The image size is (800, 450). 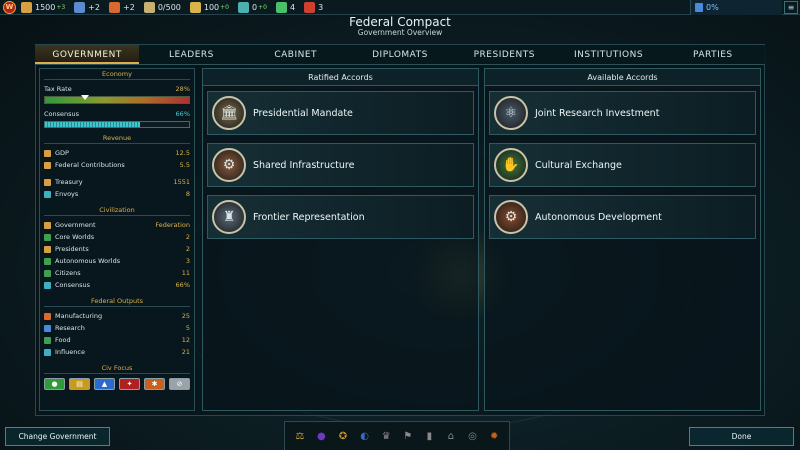 What do you see at coordinates (117, 194) in the screenshot?
I see `stat-row: Envoys 8` at bounding box center [117, 194].